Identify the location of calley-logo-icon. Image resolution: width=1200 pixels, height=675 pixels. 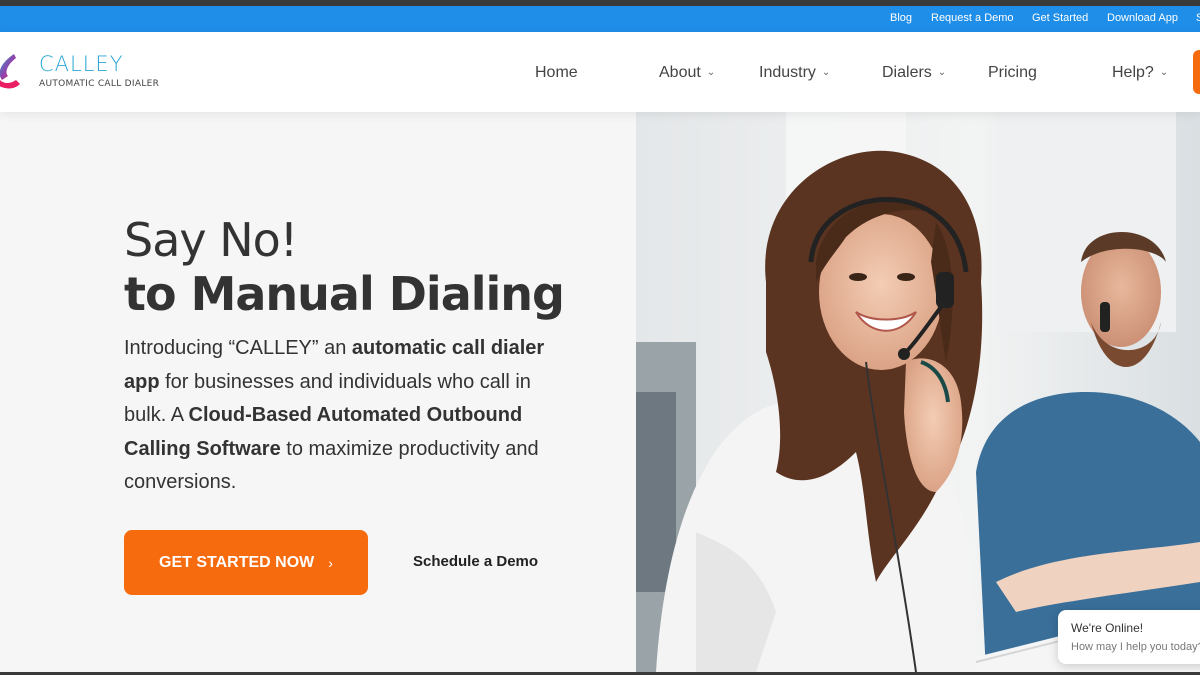
(12, 73).